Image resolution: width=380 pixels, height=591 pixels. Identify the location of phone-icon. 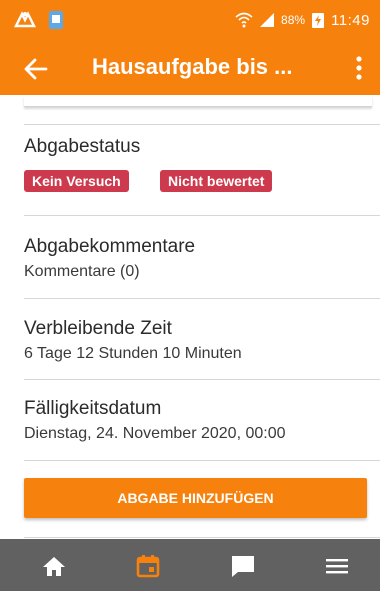
(56, 20).